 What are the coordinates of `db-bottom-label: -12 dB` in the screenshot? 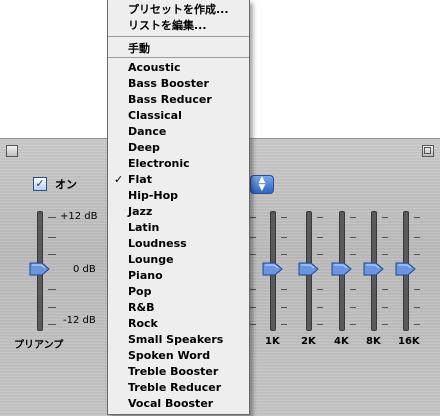 It's located at (79, 320).